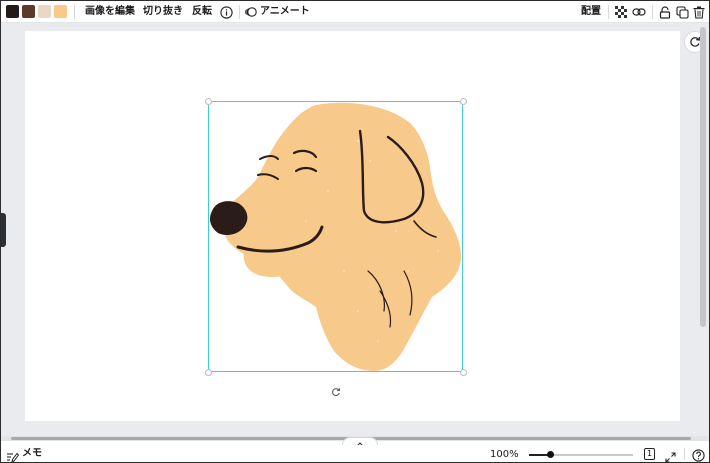 The image size is (710, 463). What do you see at coordinates (463, 101) in the screenshot?
I see `resize-handle-top-right` at bounding box center [463, 101].